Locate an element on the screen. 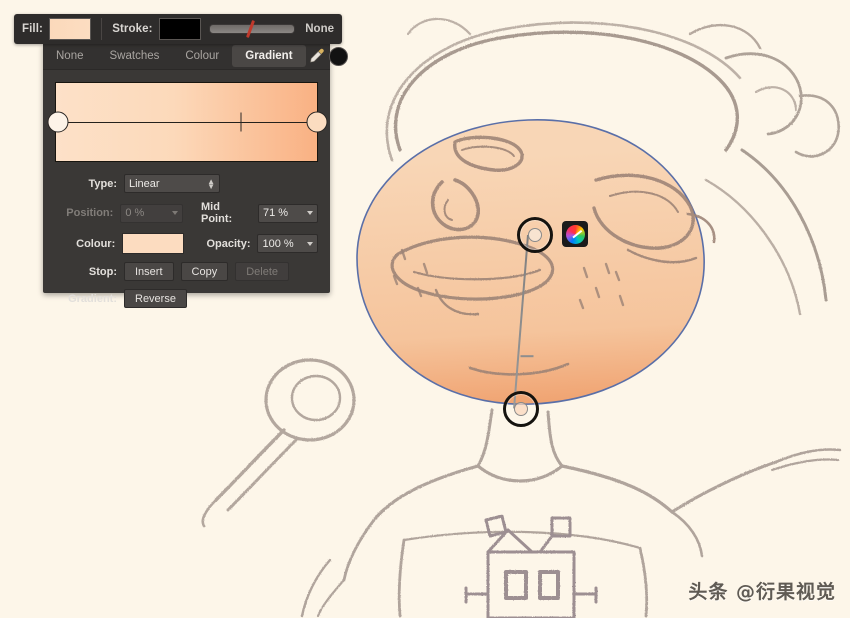 The height and width of the screenshot is (618, 850). row-type: Type: Linear ▲ ▼ is located at coordinates (186, 183).